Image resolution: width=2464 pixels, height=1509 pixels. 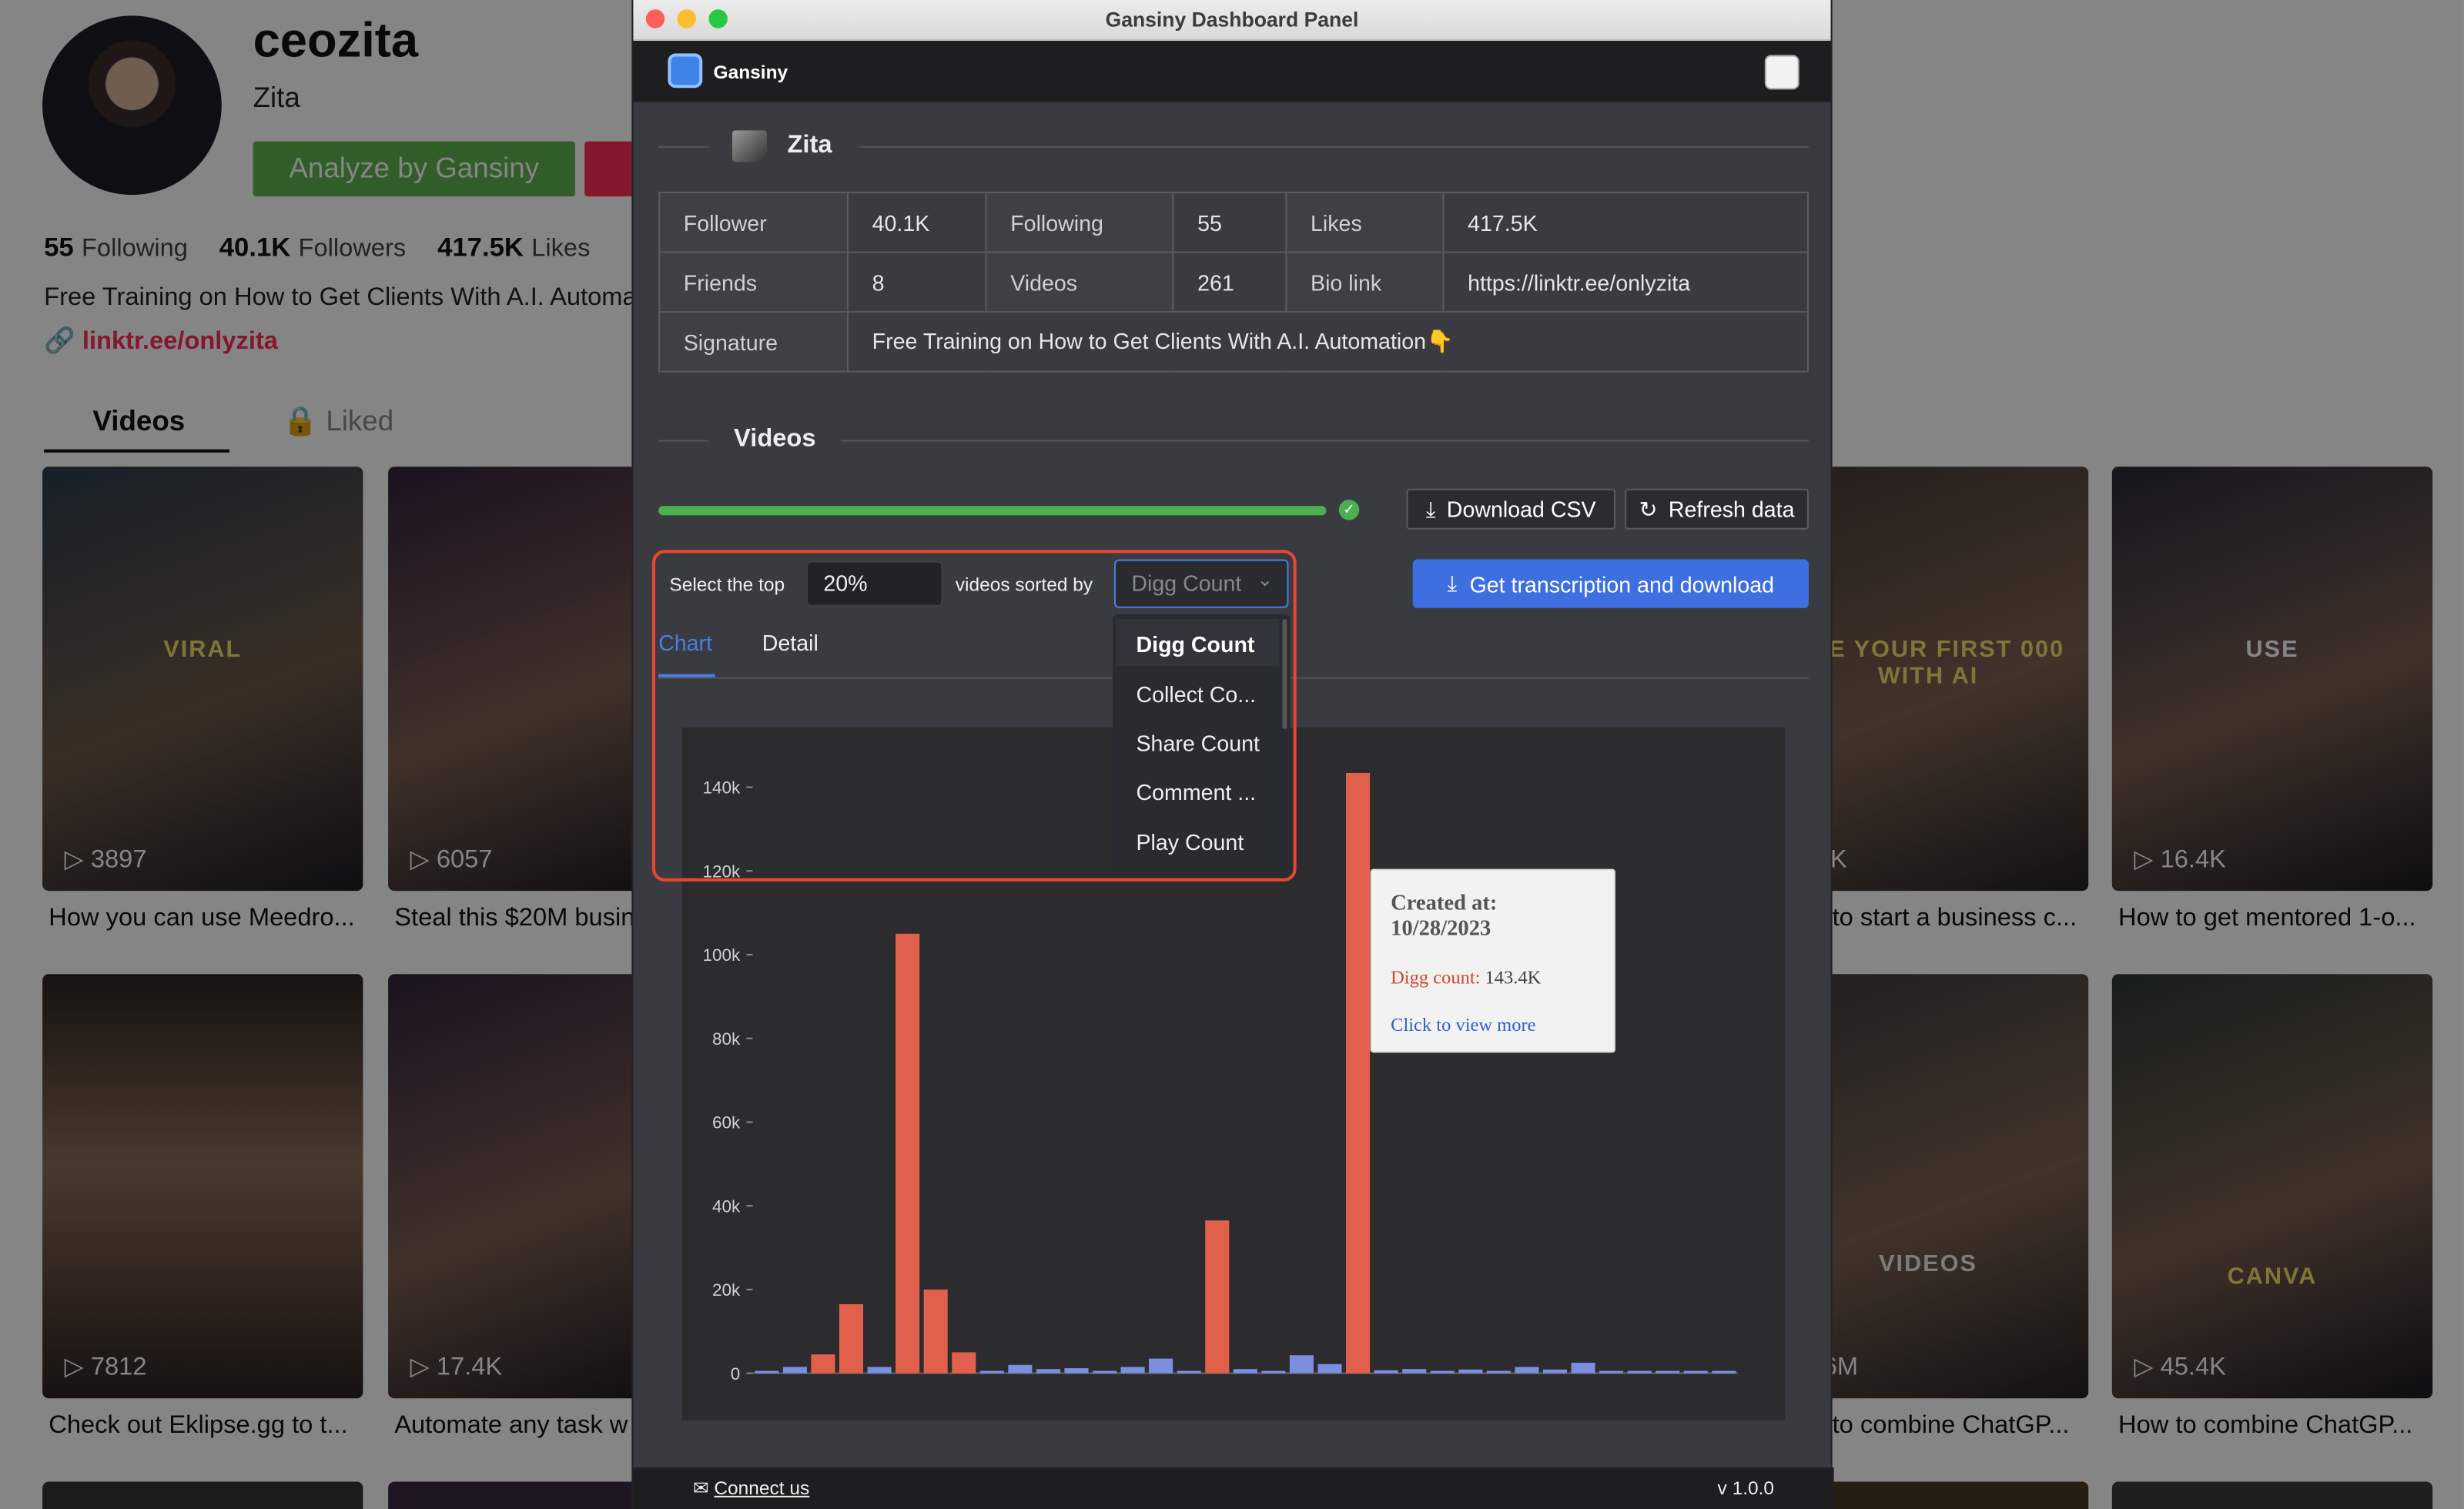 I want to click on menu-item-play-count: Play Count, so click(x=1190, y=842).